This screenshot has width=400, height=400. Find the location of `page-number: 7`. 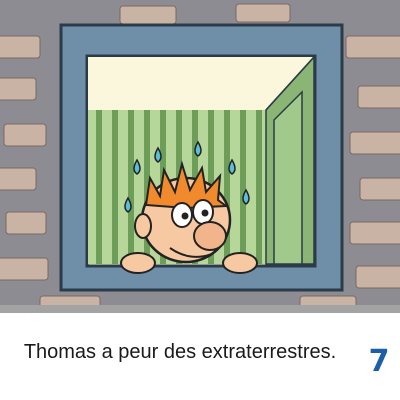

page-number: 7 is located at coordinates (379, 361).